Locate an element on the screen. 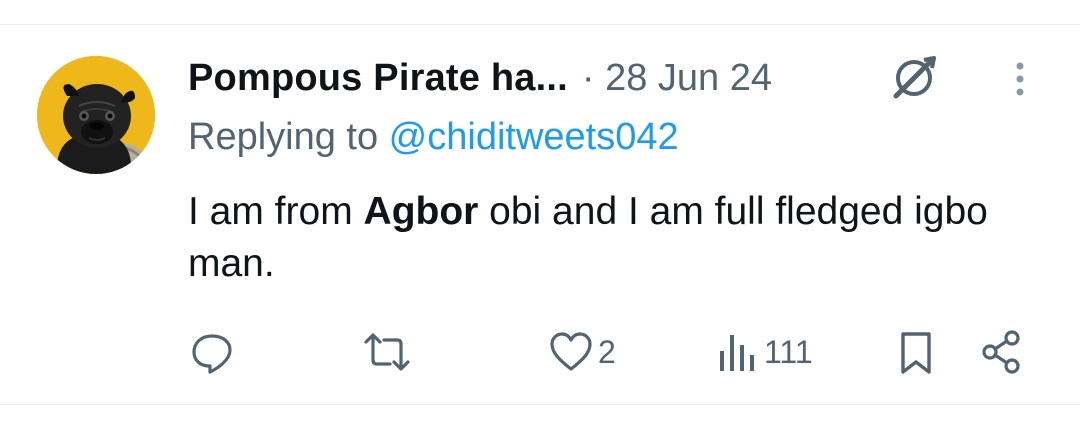 The image size is (1080, 424). grok-slash-icon is located at coordinates (916, 77).